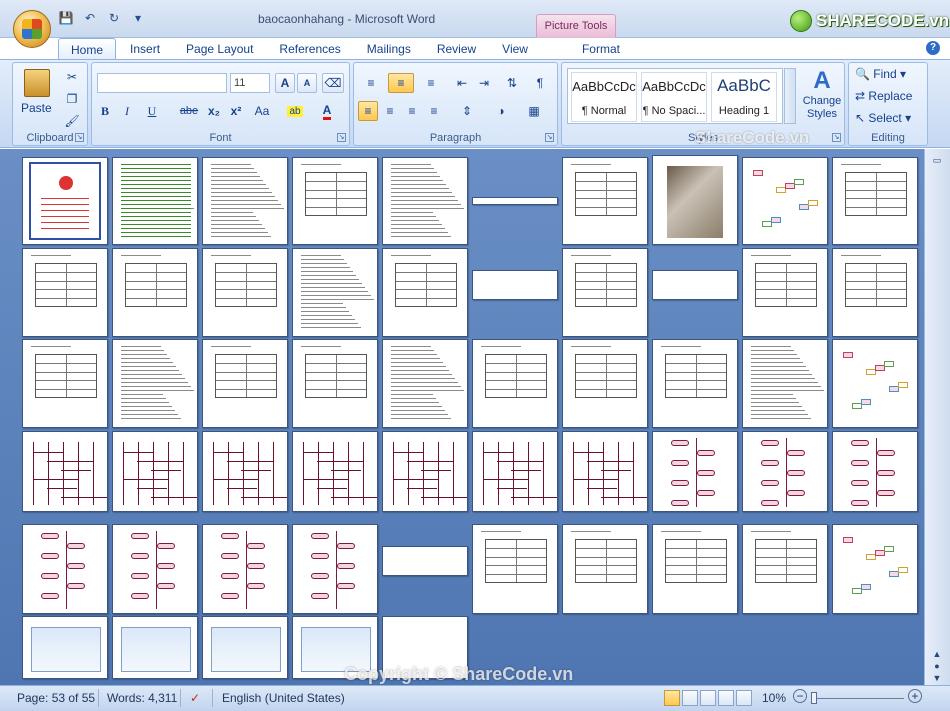 This screenshot has width=950, height=711. What do you see at coordinates (549, 137) in the screenshot?
I see `paragraph-launcher-icon: ↘` at bounding box center [549, 137].